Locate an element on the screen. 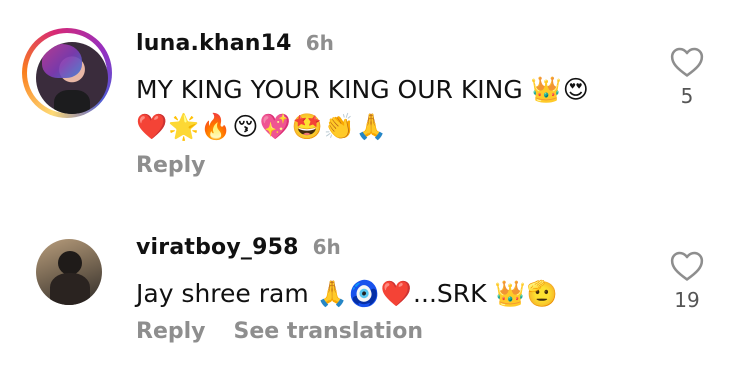 This screenshot has height=378, width=750. comment-actions: Reply See translation is located at coordinates (279, 331).